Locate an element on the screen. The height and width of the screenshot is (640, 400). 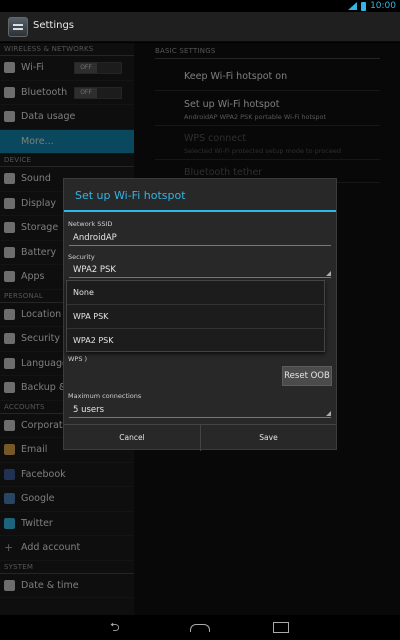
ssid-label: Network SSID is located at coordinates (90, 224).